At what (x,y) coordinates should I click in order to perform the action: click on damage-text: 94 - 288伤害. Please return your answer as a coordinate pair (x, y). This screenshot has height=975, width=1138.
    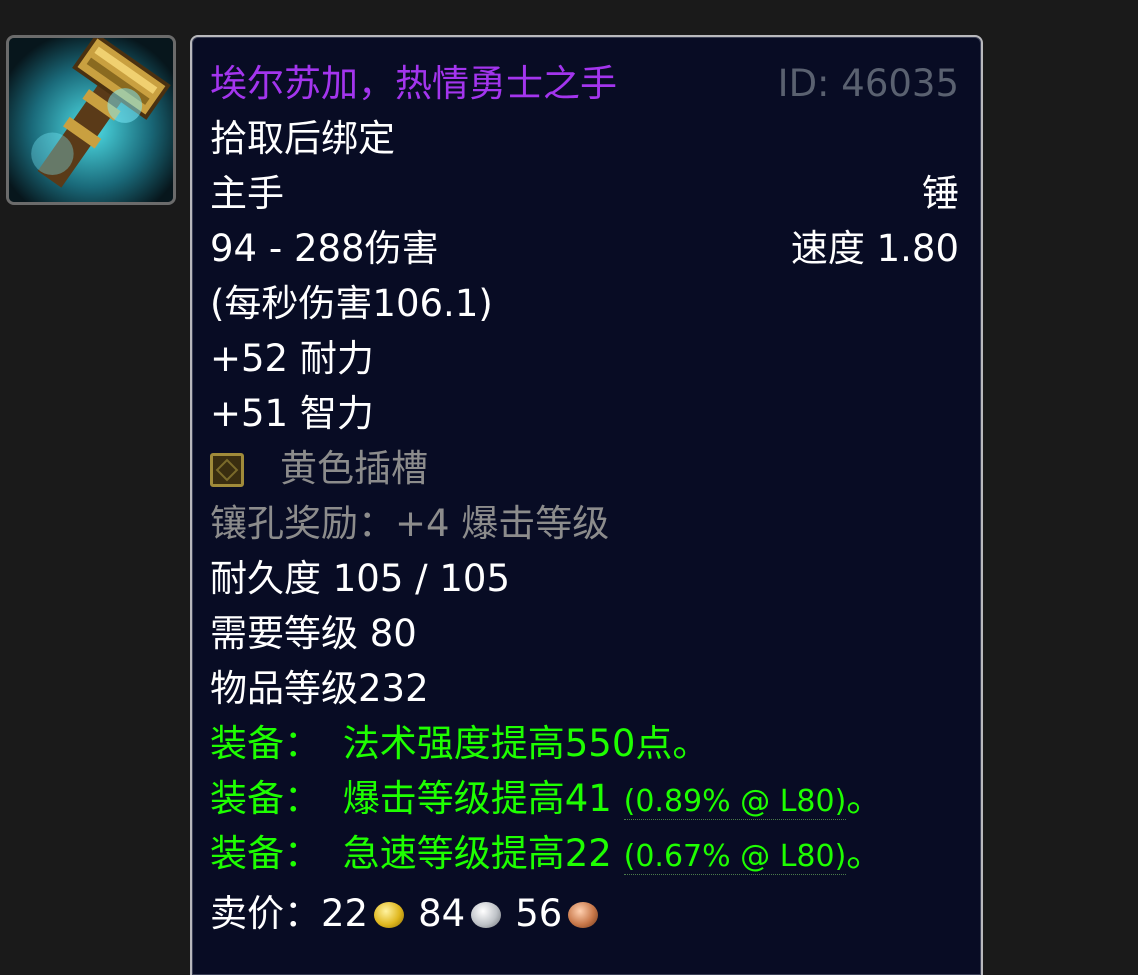
    Looking at the image, I should click on (324, 248).